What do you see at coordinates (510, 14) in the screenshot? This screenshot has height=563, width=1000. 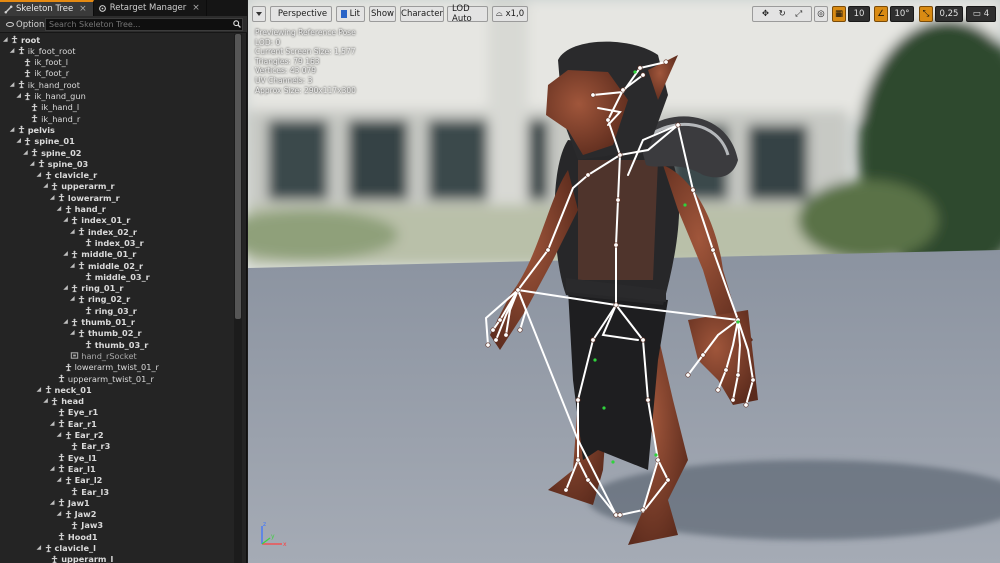 I see `playback-speed-button: ⌓ x1,0` at bounding box center [510, 14].